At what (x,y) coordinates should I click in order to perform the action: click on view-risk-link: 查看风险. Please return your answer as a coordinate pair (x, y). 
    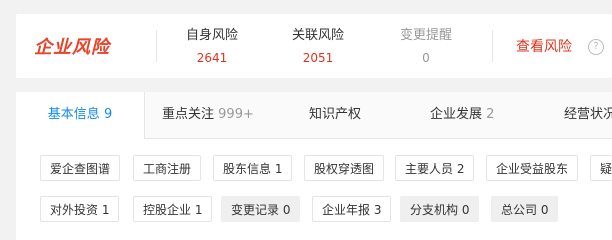
    Looking at the image, I should click on (544, 46).